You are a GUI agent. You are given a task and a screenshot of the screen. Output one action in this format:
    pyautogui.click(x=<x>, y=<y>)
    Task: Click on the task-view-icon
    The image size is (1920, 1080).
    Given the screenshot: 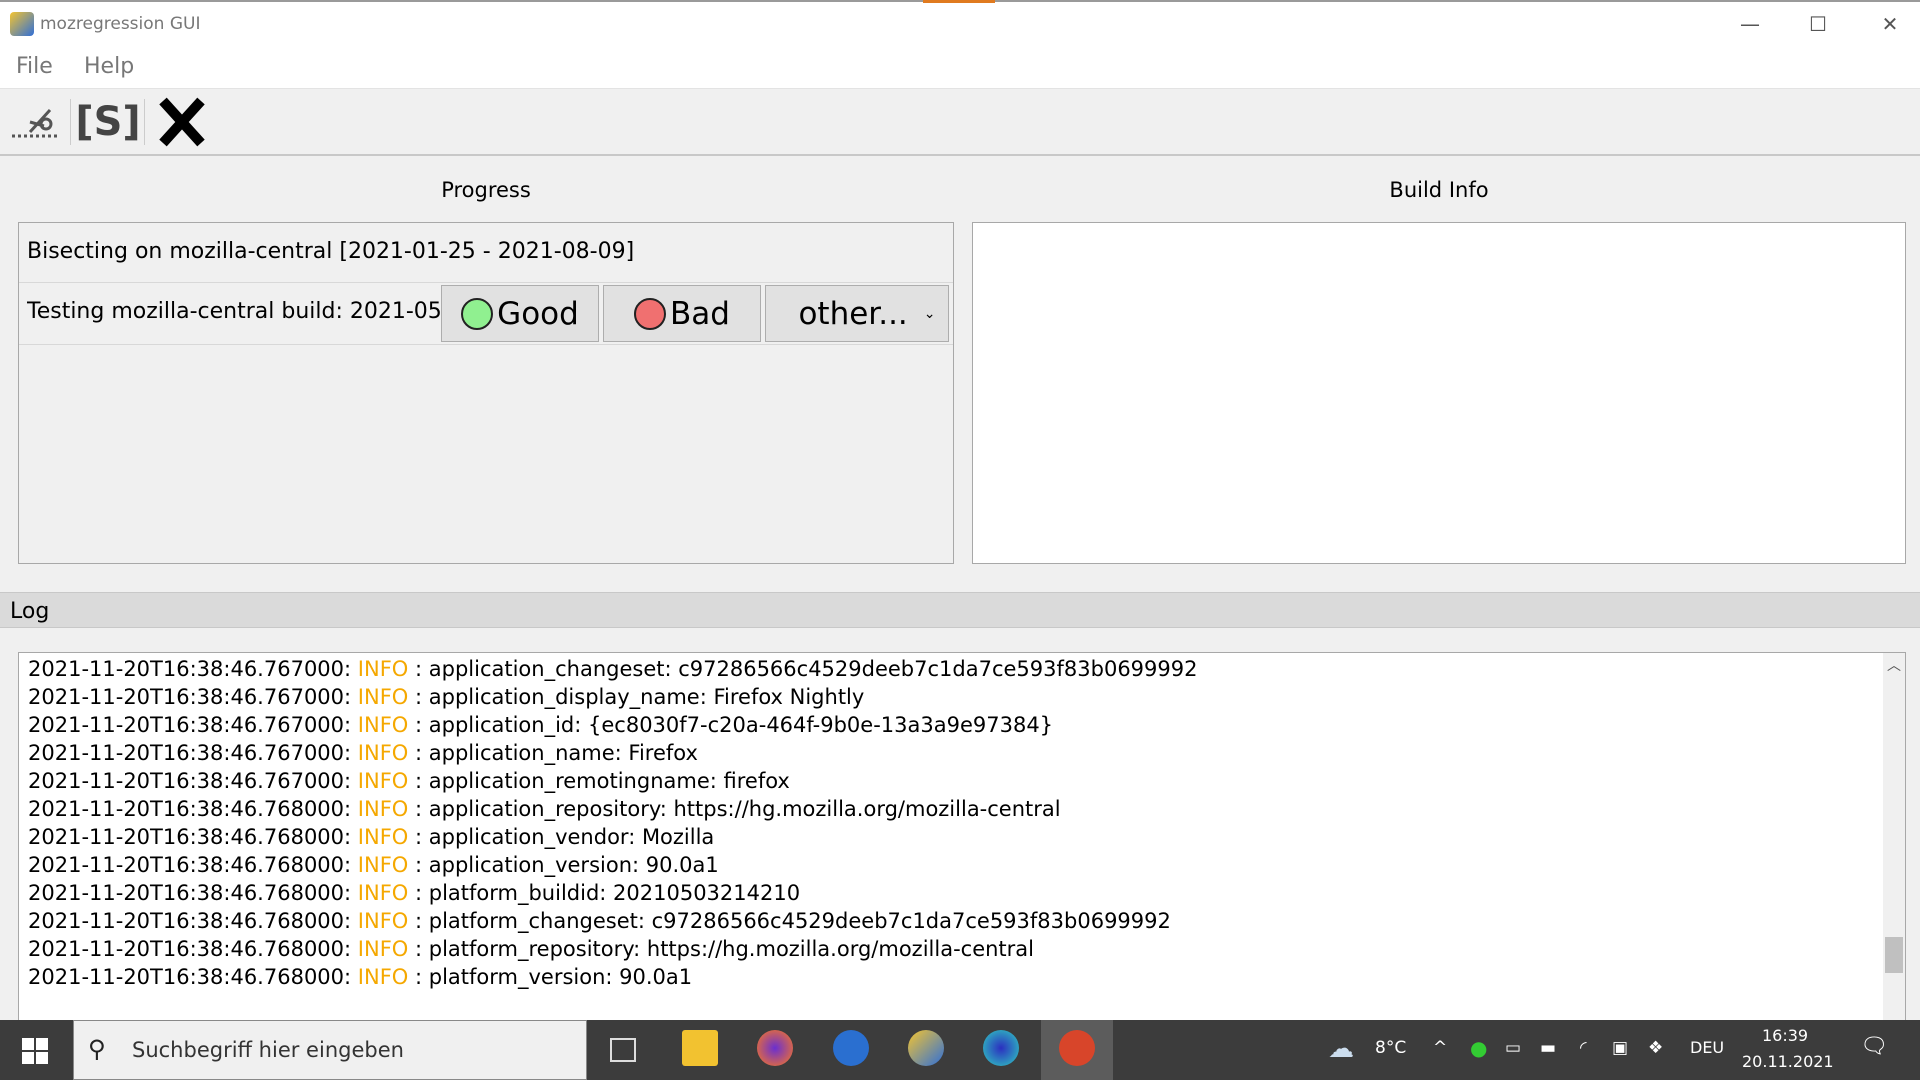 What is the action you would take?
    pyautogui.click(x=623, y=1050)
    